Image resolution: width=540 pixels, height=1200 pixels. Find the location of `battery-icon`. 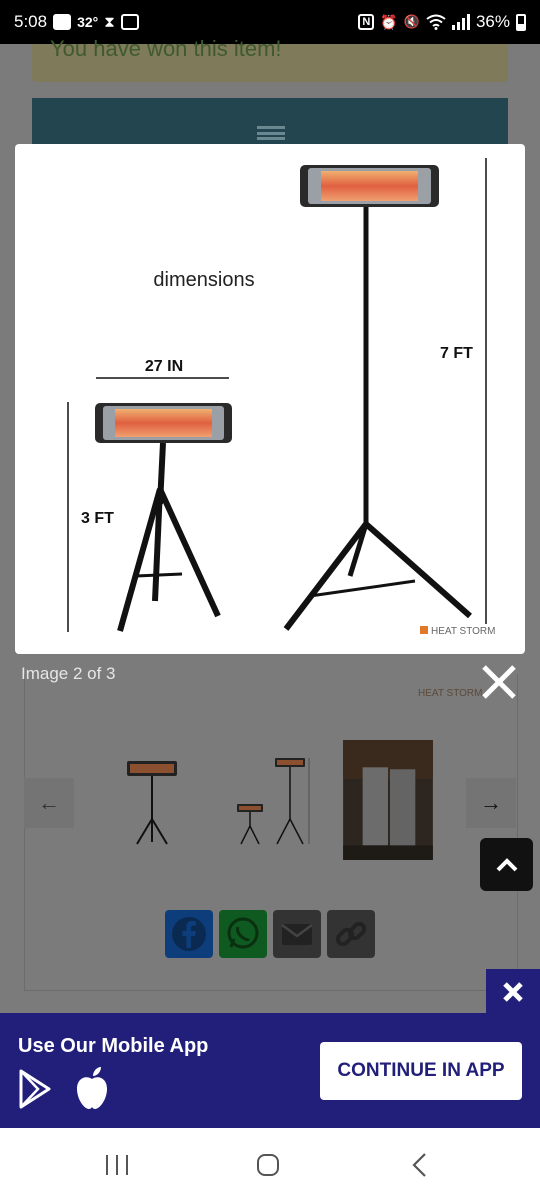

battery-icon is located at coordinates (521, 22).